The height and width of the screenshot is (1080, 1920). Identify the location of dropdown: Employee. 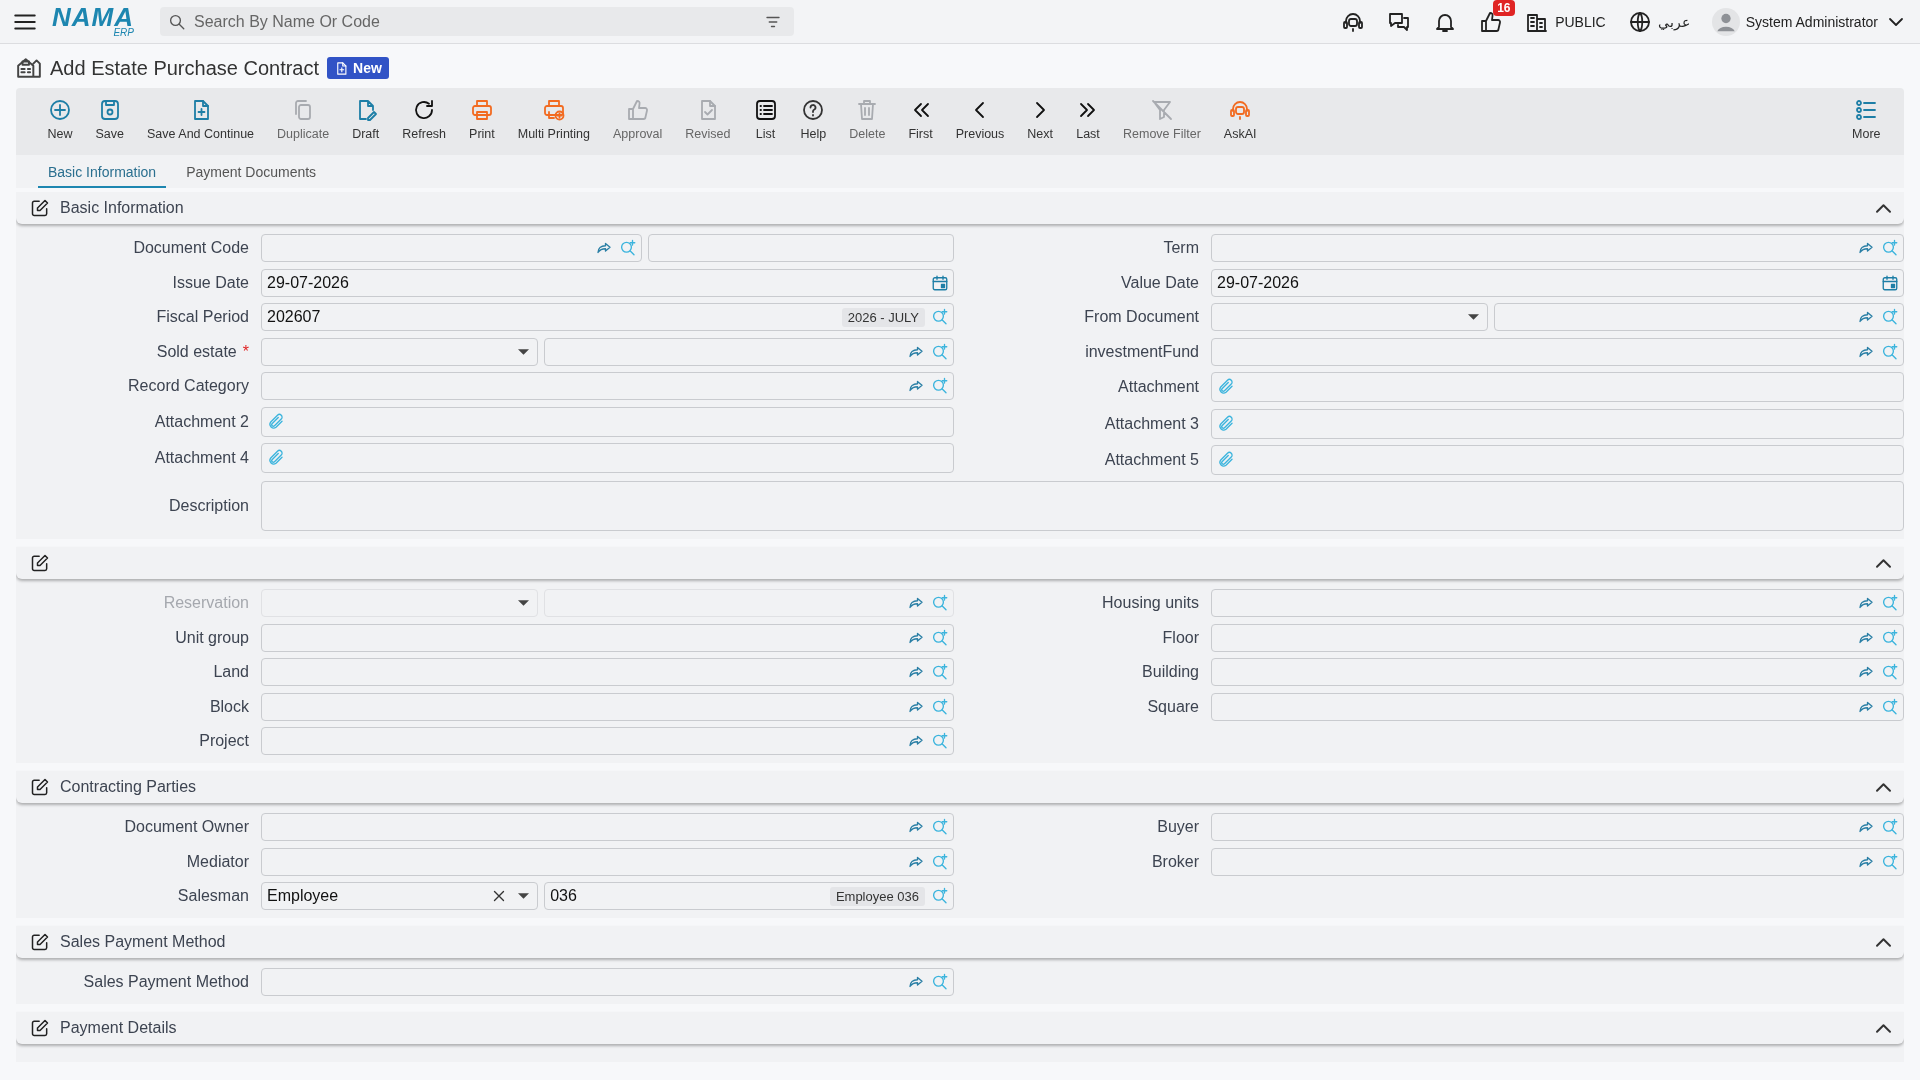
(400, 896).